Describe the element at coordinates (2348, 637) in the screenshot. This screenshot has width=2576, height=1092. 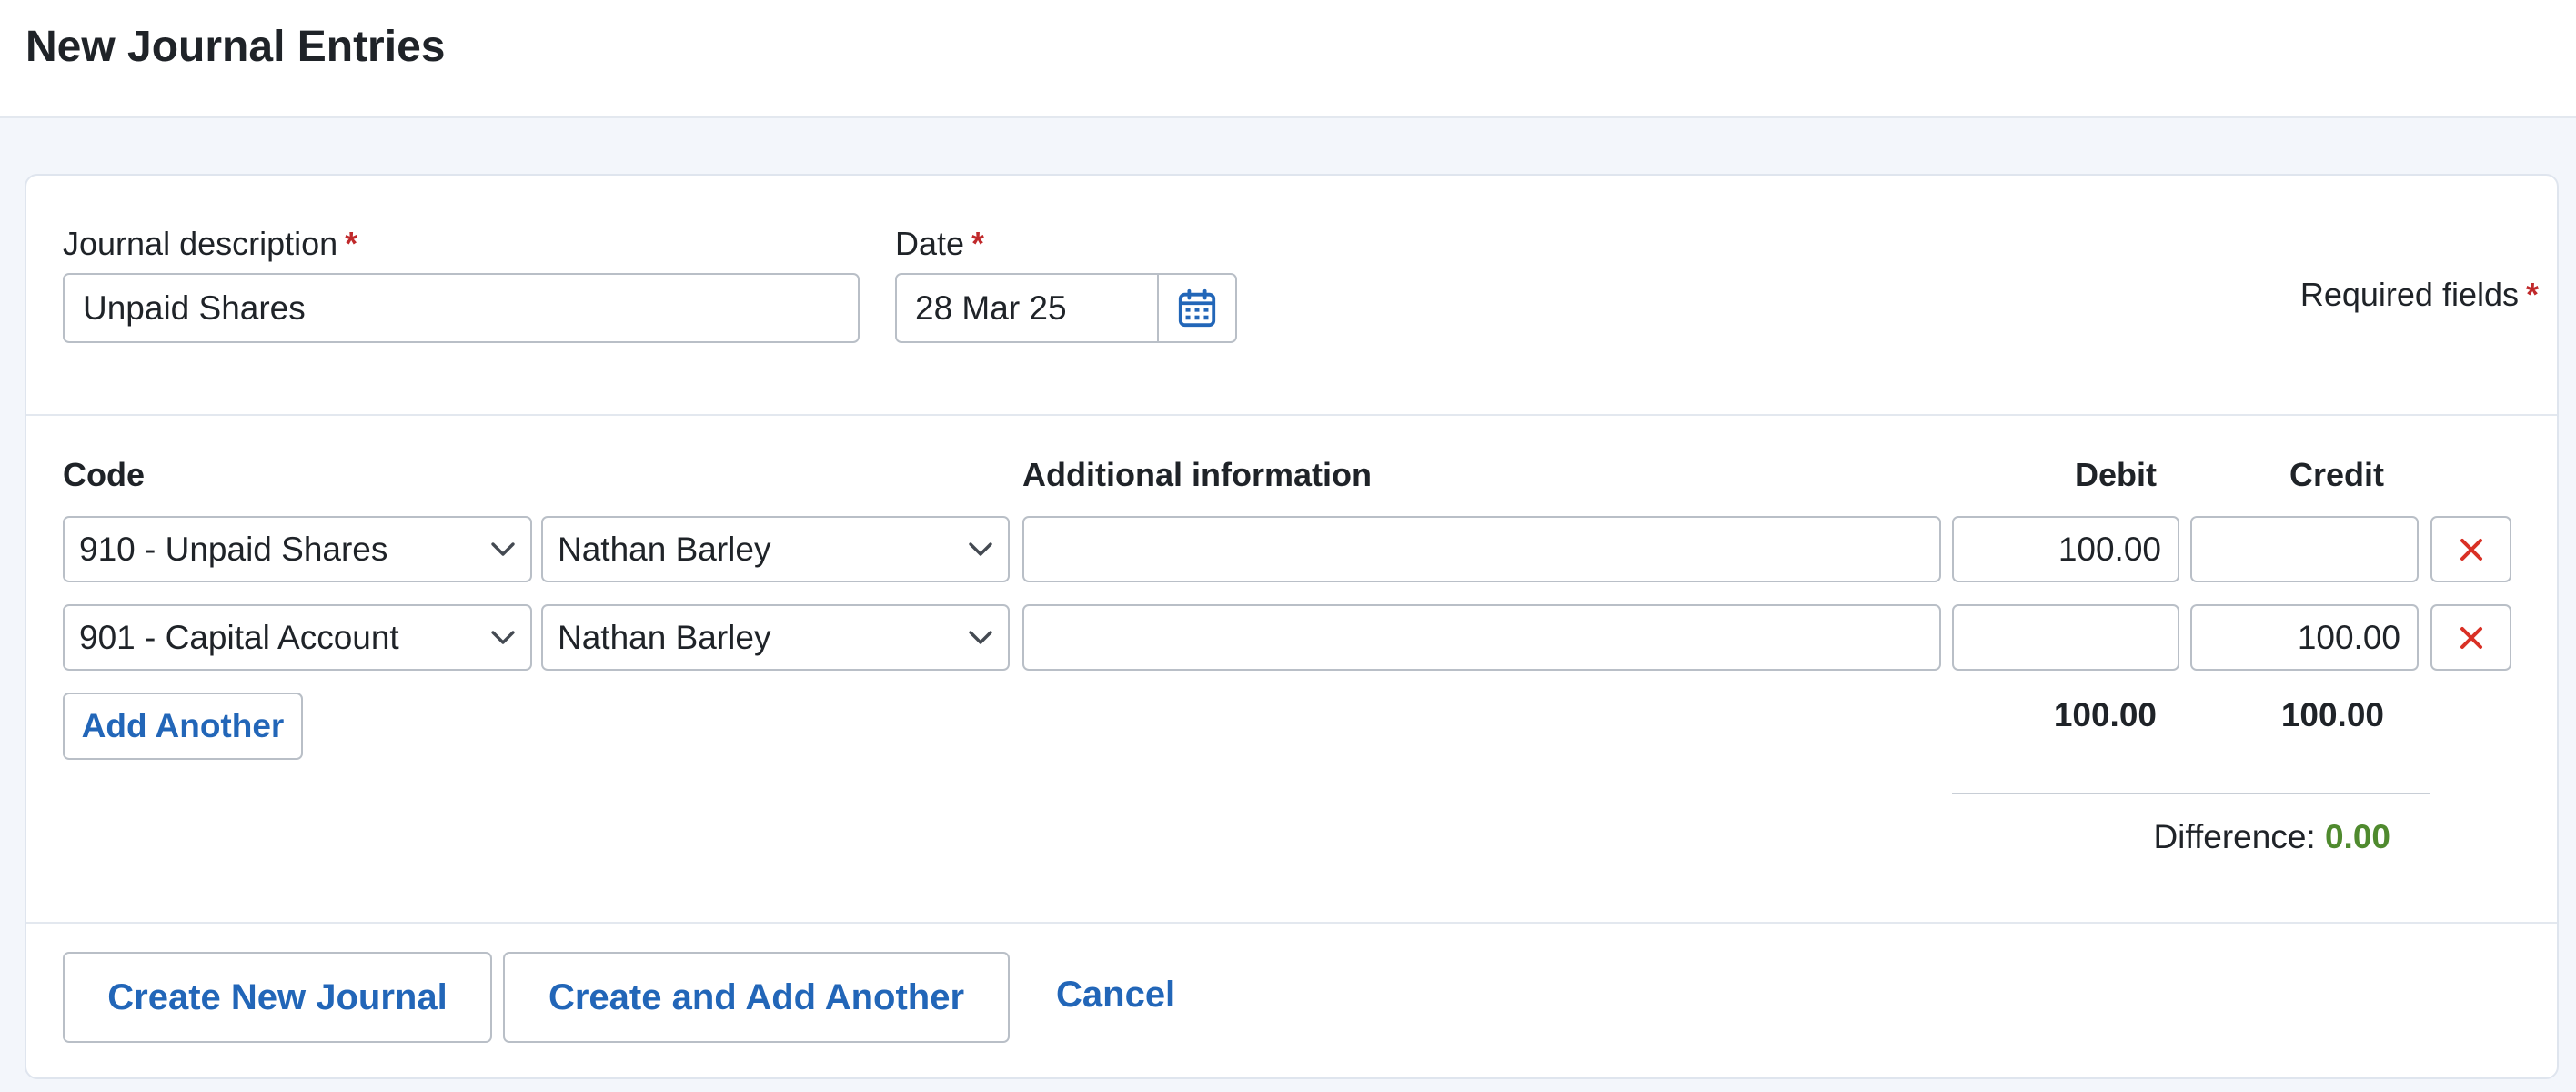
I see `credit-value: 100.00` at that location.